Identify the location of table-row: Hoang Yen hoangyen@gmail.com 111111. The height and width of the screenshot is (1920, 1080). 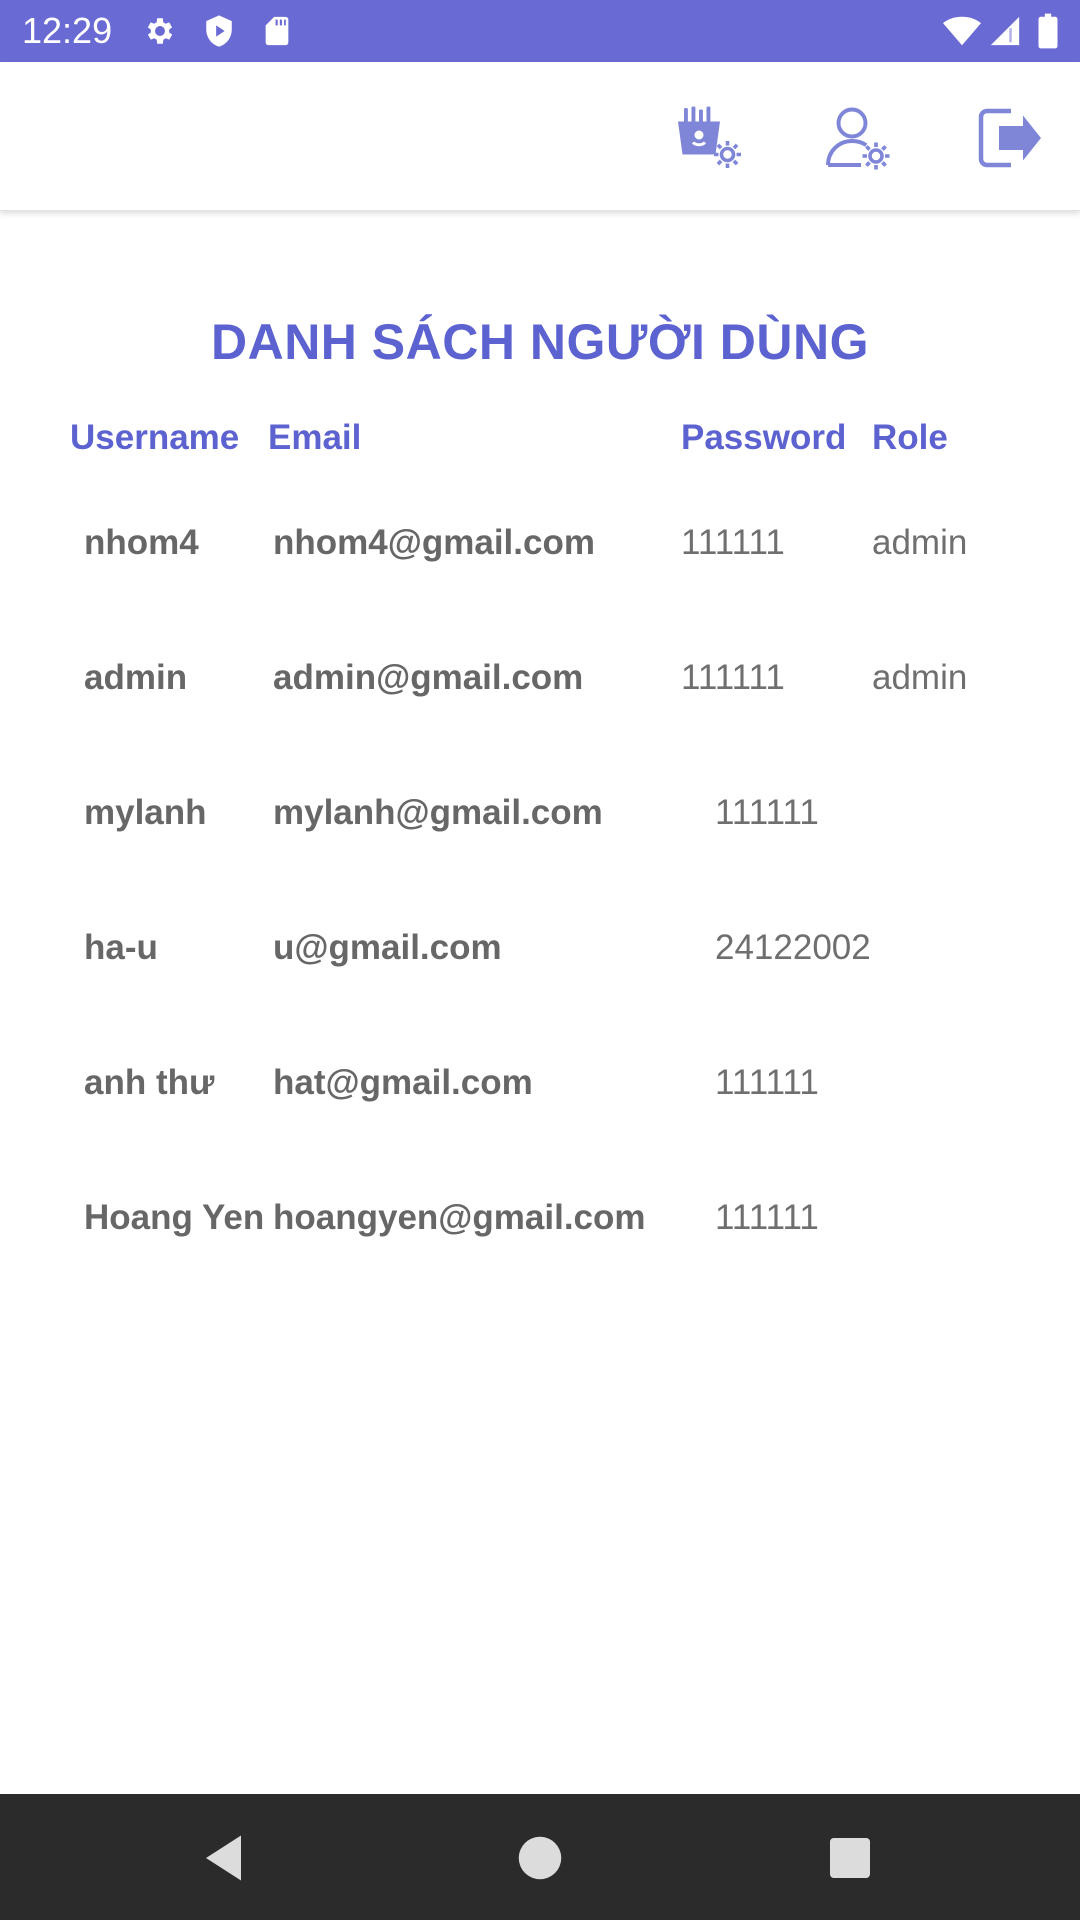
(540, 1234).